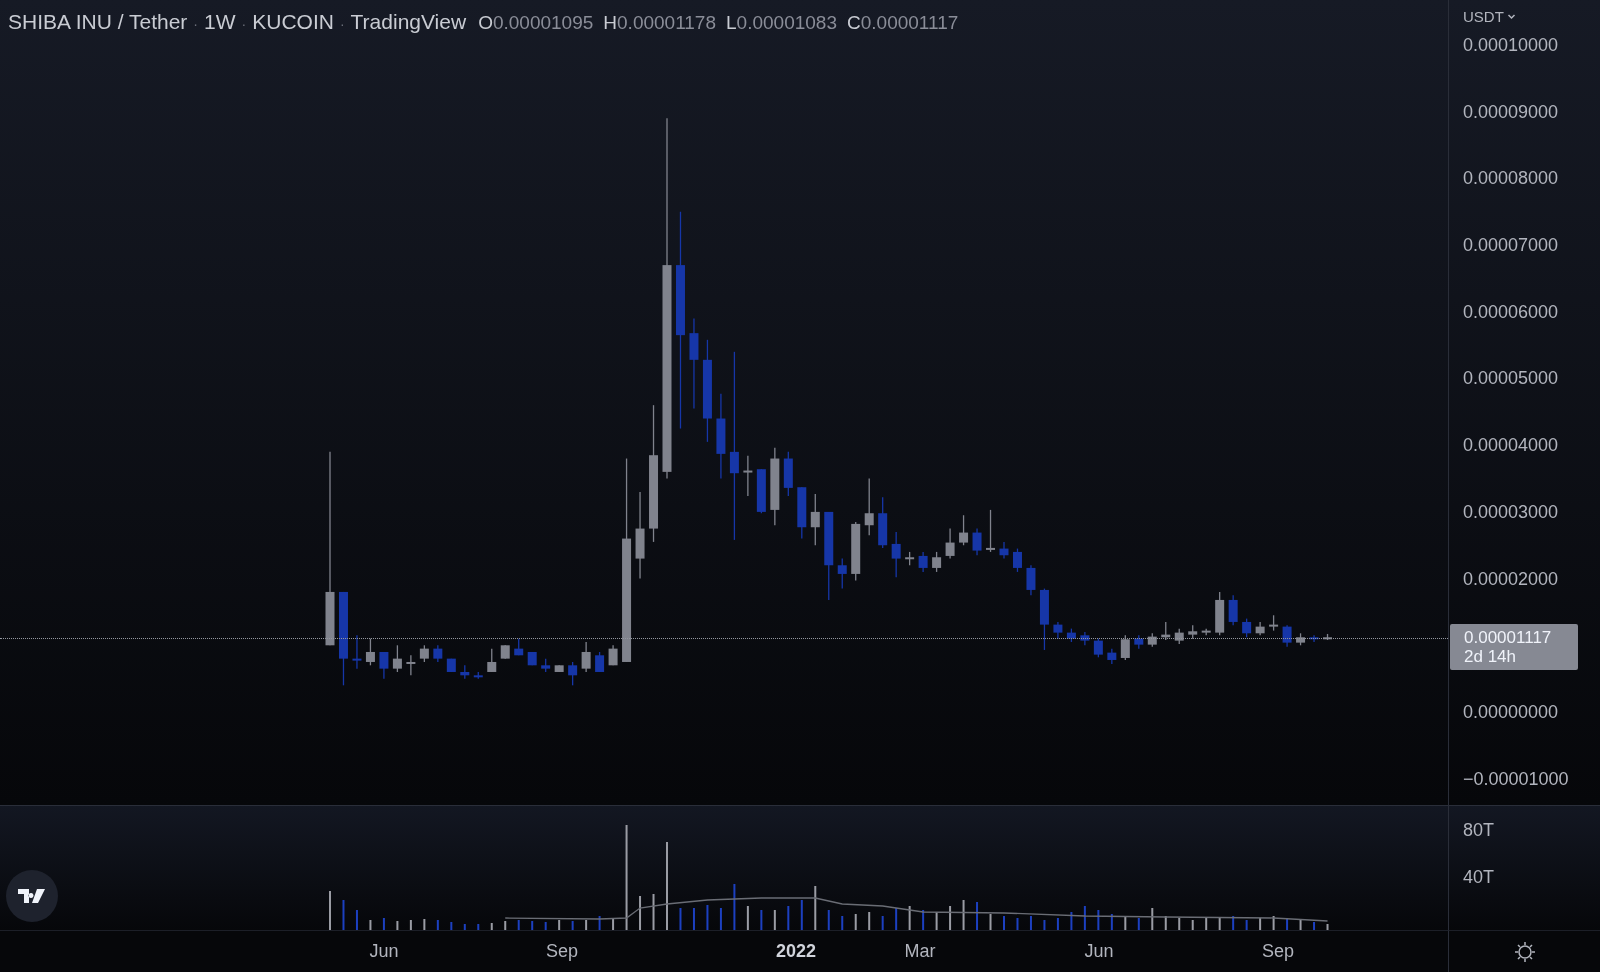 The height and width of the screenshot is (972, 1600). I want to click on price-label: 0.00009000, so click(1511, 111).